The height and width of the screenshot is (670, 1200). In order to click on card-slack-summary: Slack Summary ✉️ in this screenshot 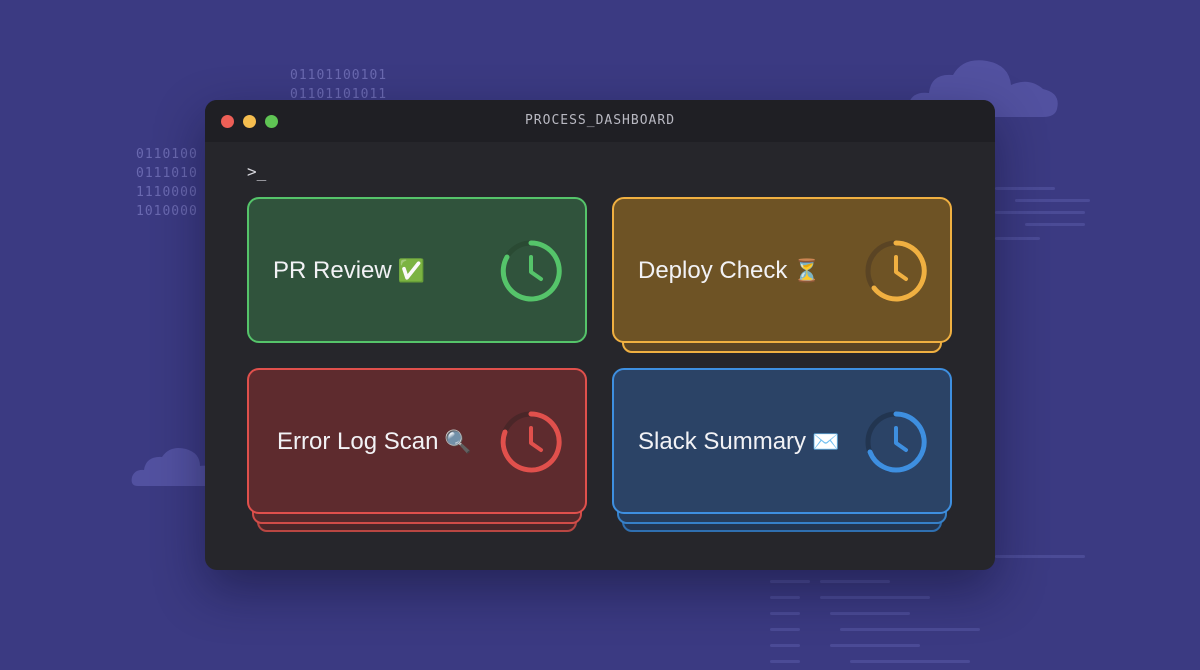, I will do `click(782, 450)`.